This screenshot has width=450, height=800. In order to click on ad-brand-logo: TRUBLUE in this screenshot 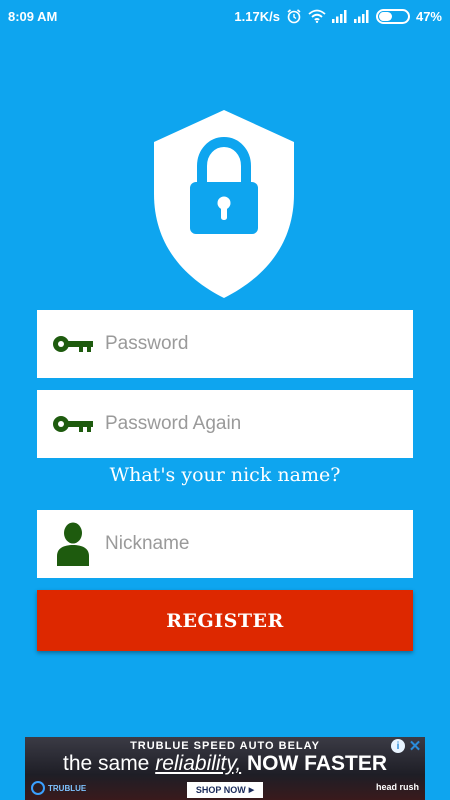, I will do `click(58, 788)`.